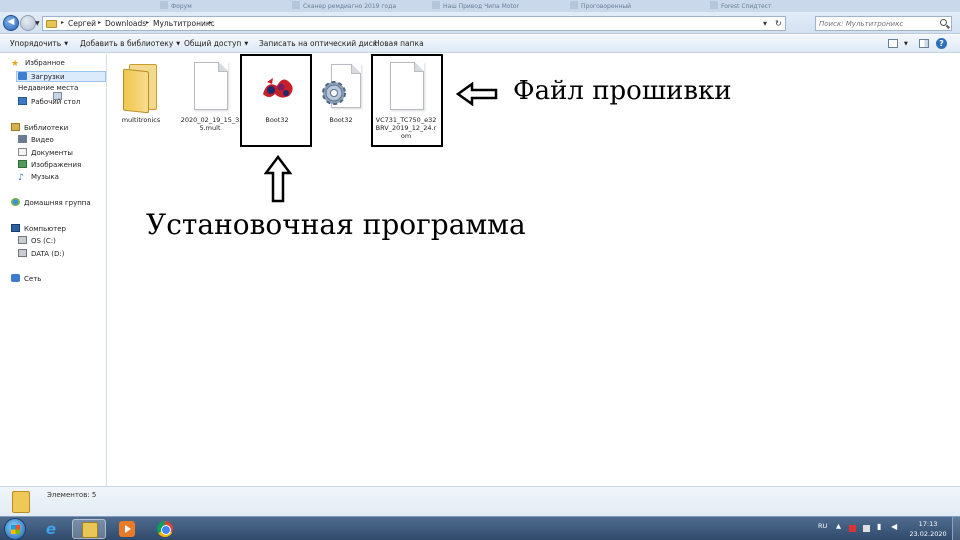 The image size is (960, 540). Describe the element at coordinates (51, 203) in the screenshot. I see `nav-homegroup: Домашняя группа` at that location.